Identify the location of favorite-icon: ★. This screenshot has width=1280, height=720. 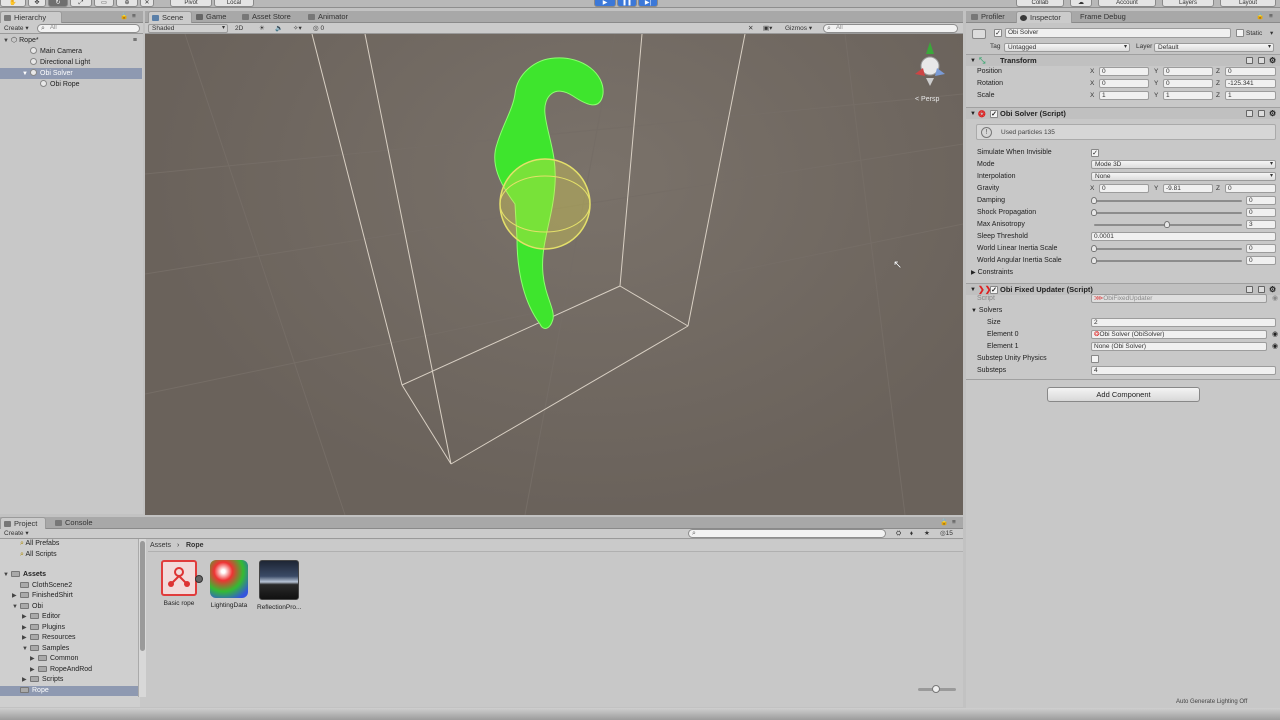
(927, 533).